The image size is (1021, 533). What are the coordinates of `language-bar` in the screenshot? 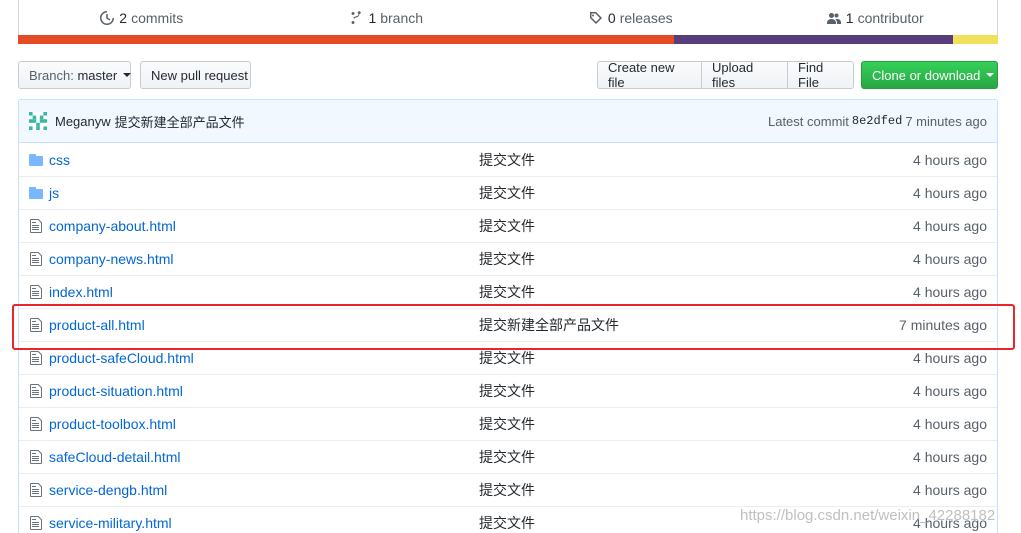 It's located at (508, 39).